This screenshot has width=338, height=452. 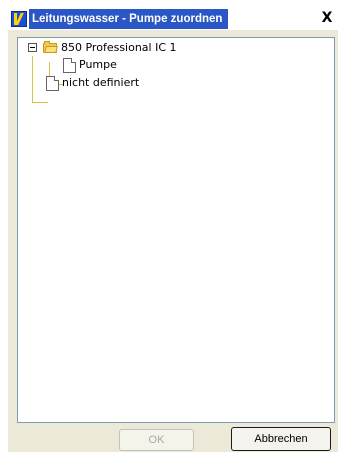 I want to click on ok-button: OK, so click(x=156, y=440).